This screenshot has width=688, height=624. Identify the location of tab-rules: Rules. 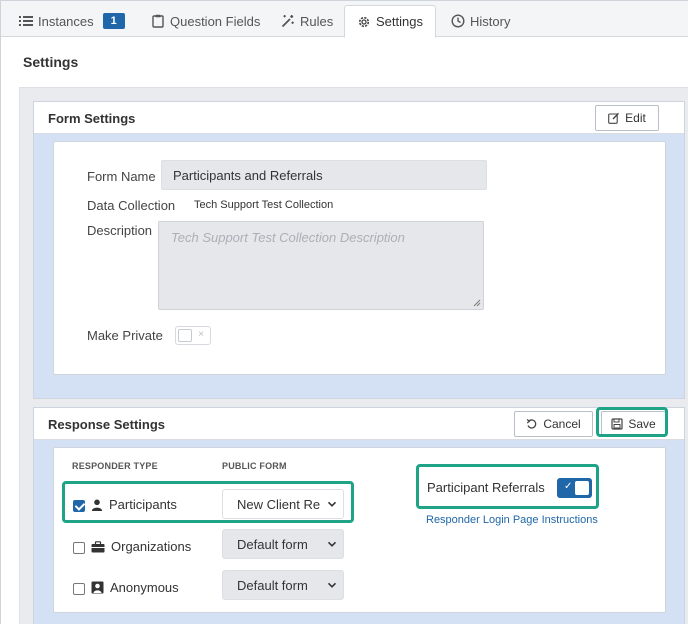
(307, 21).